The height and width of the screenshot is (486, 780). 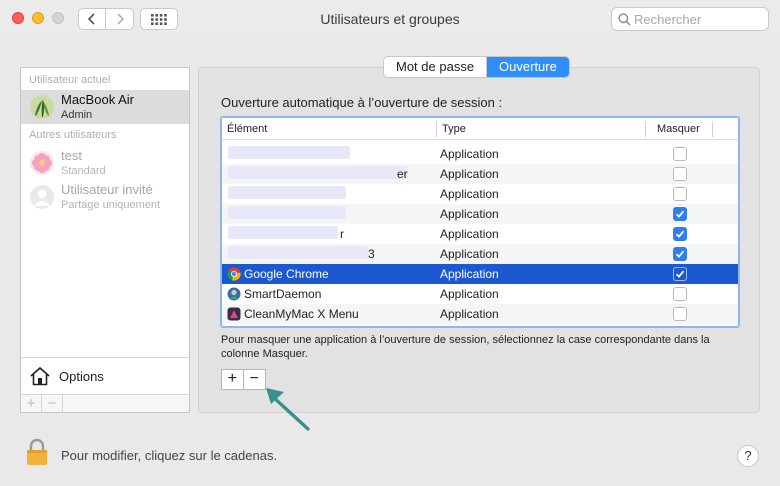 I want to click on tab-bar: Mot de passe Ouverture, so click(x=476, y=67).